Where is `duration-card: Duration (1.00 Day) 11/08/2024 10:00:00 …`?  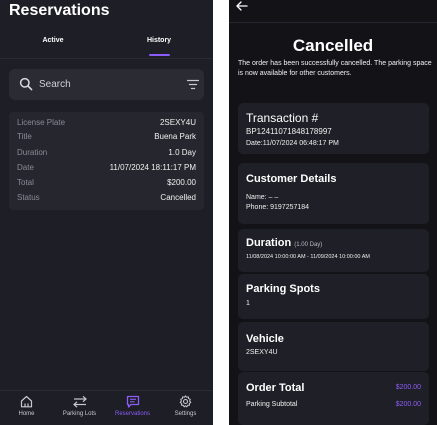
duration-card: Duration (1.00 Day) 11/08/2024 10:00:00 … is located at coordinates (333, 250).